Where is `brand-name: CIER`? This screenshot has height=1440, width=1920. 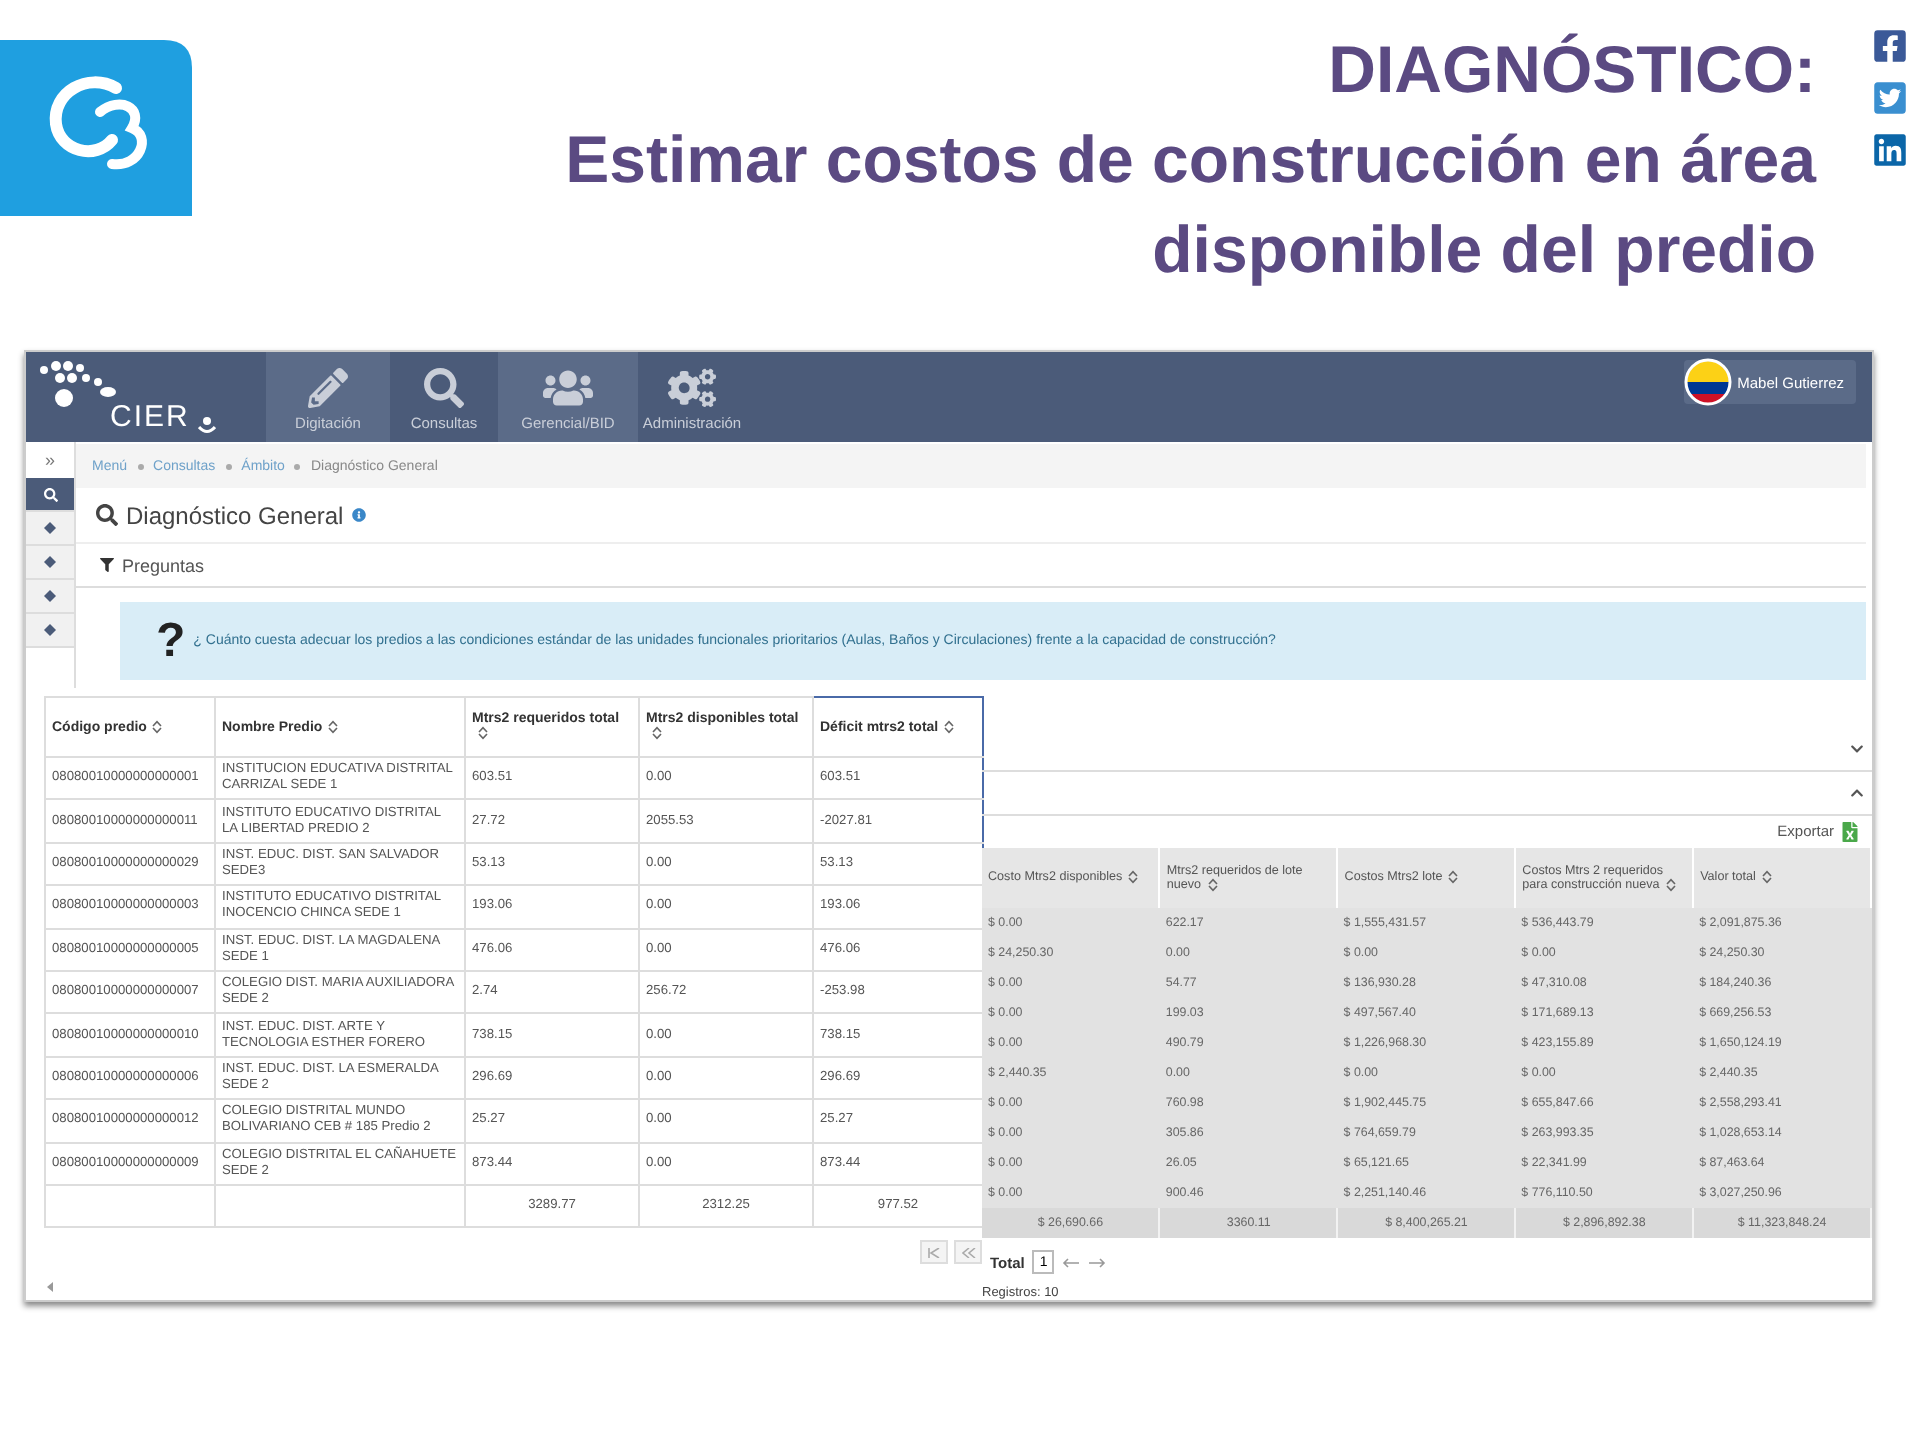 brand-name: CIER is located at coordinates (150, 417).